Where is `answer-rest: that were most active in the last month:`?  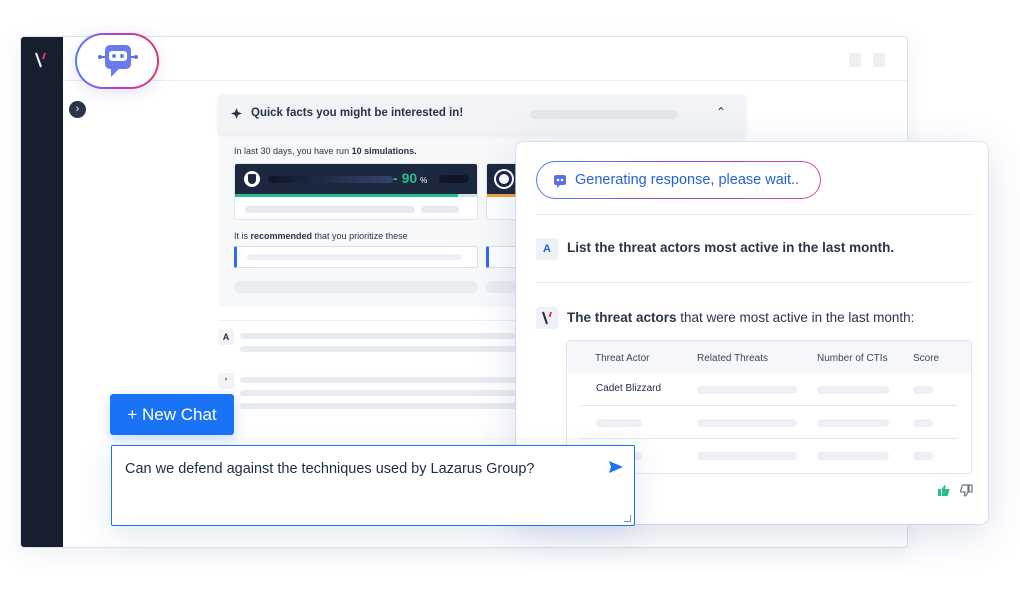 answer-rest: that were most active in the last month: is located at coordinates (795, 317).